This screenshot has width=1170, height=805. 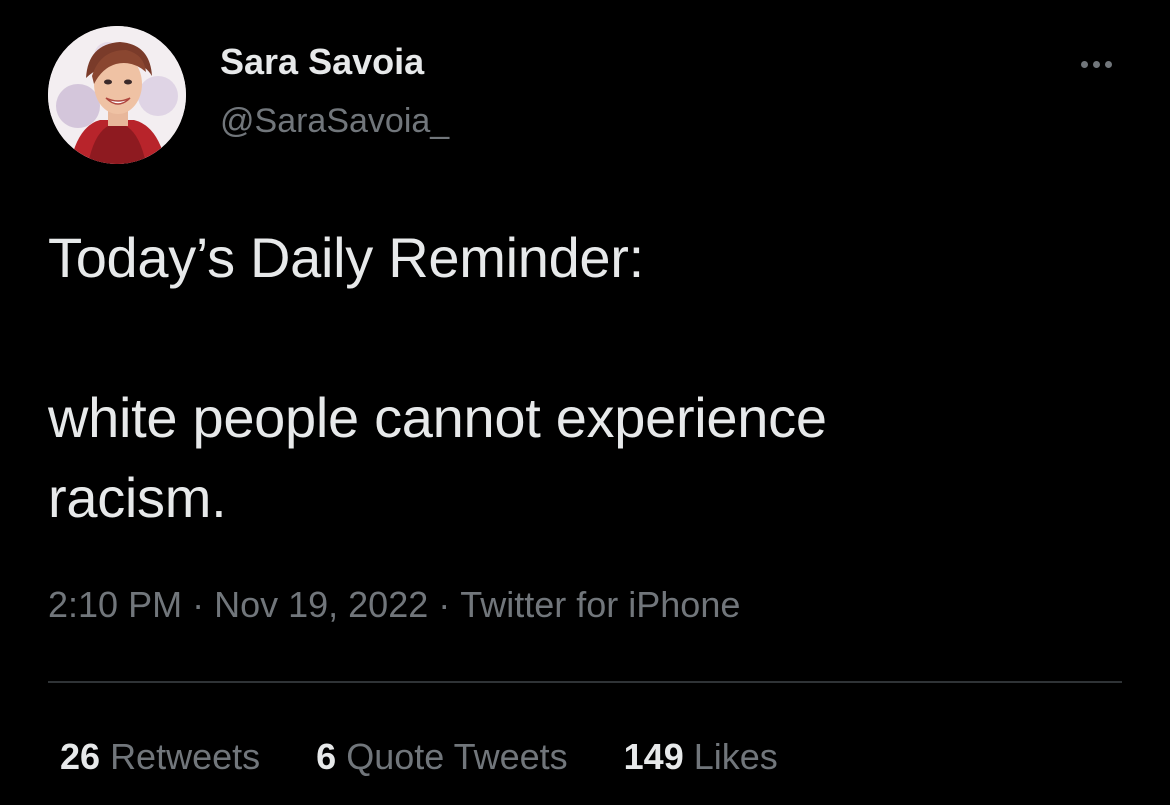 I want to click on more-horizontal-icon, so click(x=1084, y=64).